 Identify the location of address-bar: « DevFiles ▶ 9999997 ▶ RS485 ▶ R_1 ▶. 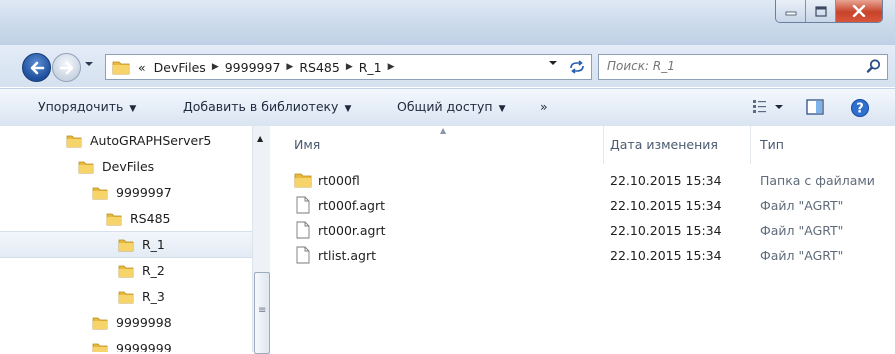
(335, 67).